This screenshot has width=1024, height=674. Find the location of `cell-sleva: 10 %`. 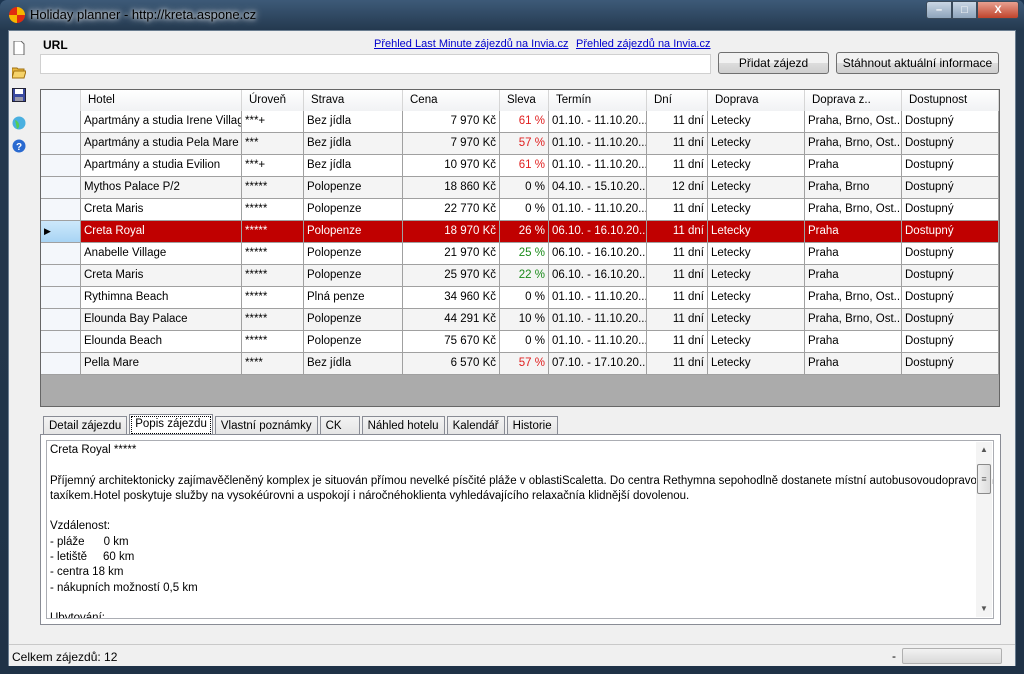

cell-sleva: 10 % is located at coordinates (524, 320).